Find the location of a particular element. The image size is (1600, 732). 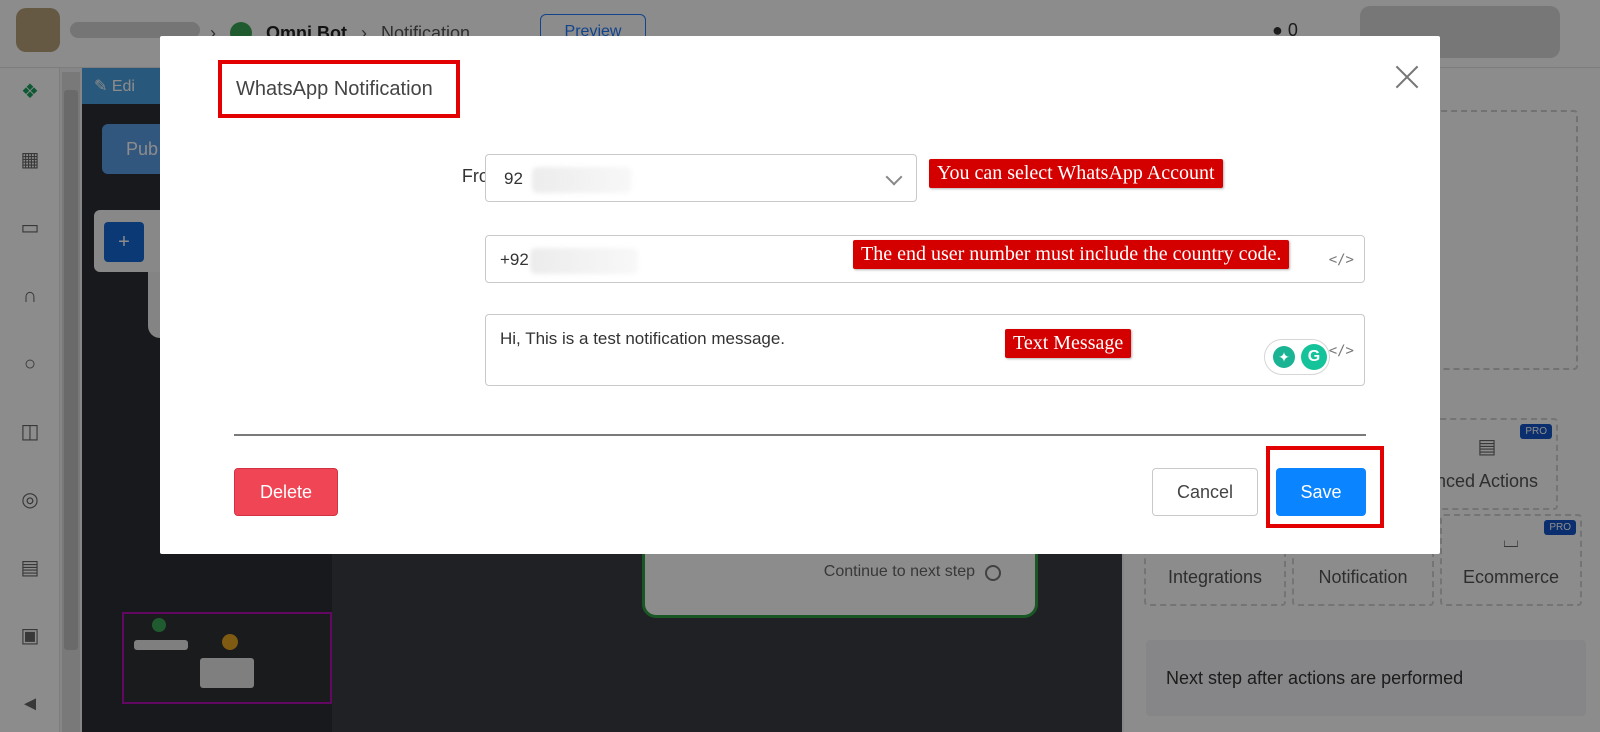

grammarly-logo-icon: G is located at coordinates (1314, 357).